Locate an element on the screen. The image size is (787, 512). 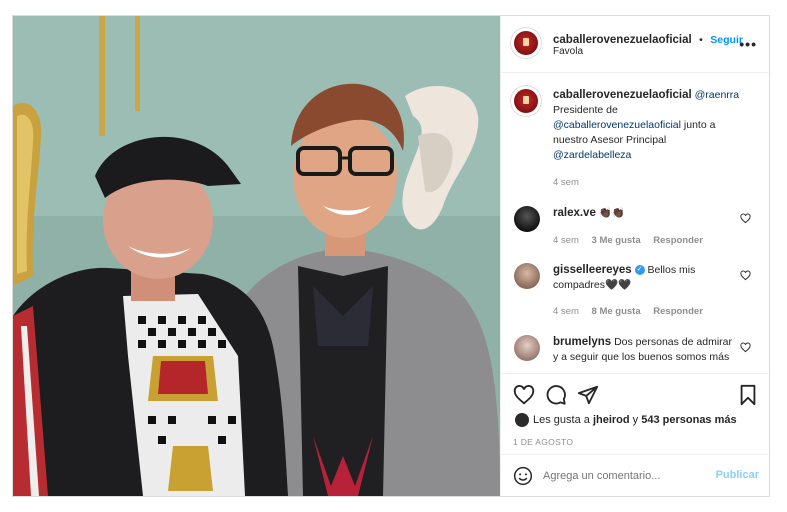
comment-icon is located at coordinates (556, 395).